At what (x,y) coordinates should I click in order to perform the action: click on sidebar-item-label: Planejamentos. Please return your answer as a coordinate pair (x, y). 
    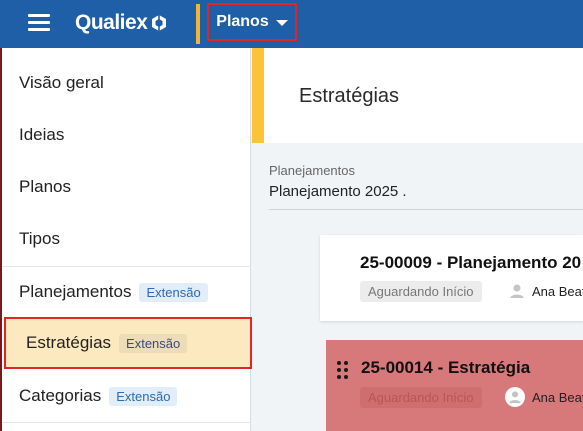
    Looking at the image, I should click on (75, 291).